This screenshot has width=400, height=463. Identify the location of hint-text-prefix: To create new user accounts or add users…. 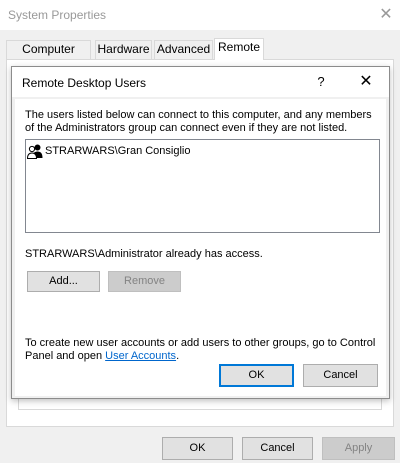
(200, 349).